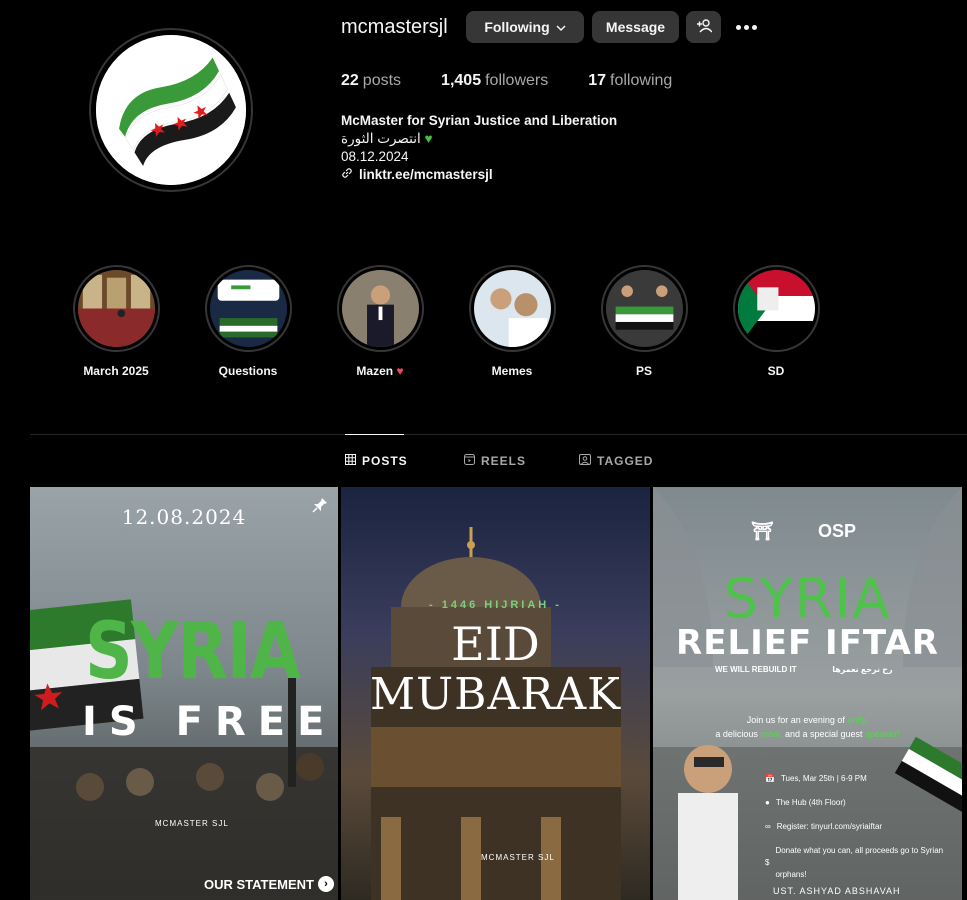 The height and width of the screenshot is (900, 967). I want to click on more-options-icon, so click(746, 27).